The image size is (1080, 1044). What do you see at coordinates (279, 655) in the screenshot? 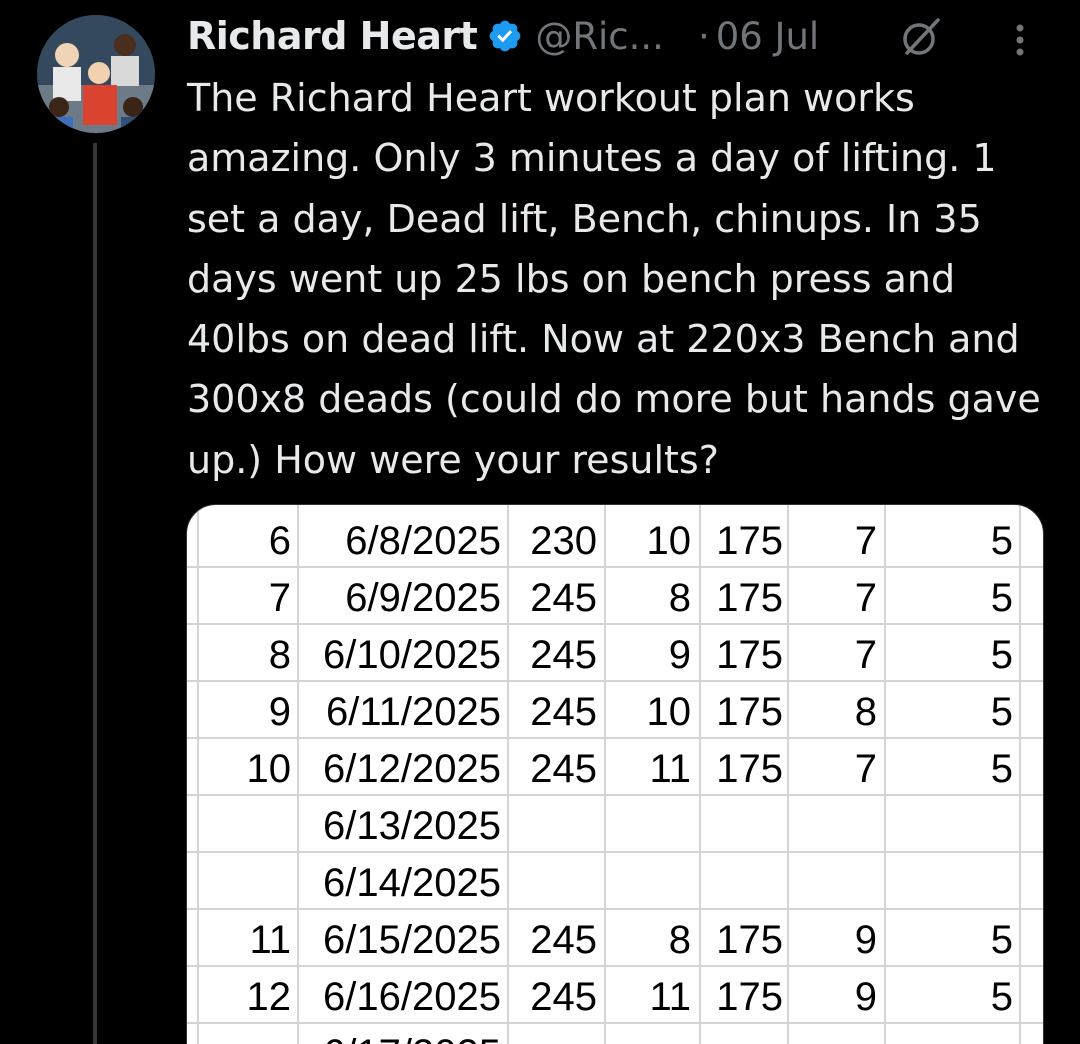
I see `cell-day: 8` at bounding box center [279, 655].